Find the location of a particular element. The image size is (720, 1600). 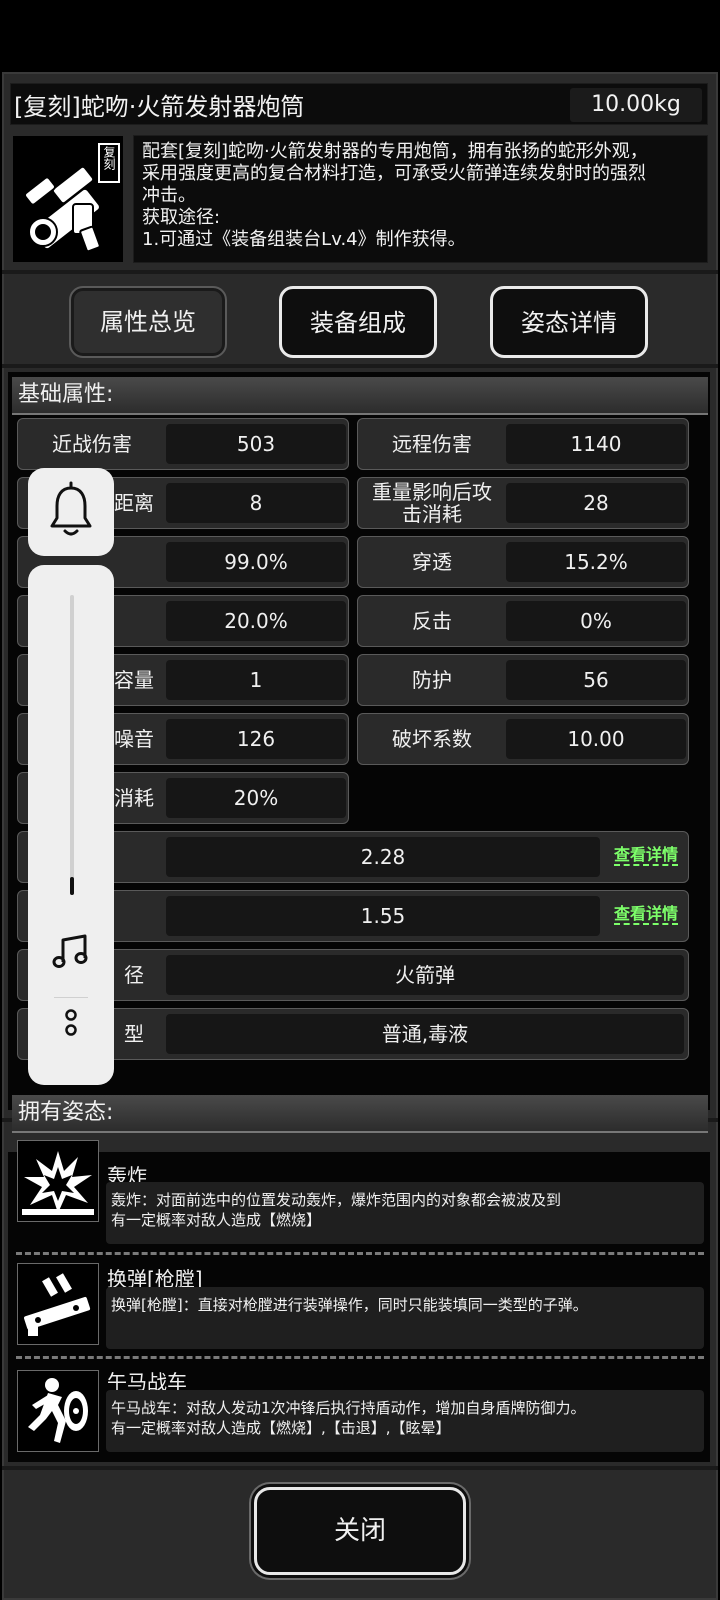

stat-value: 1140 is located at coordinates (596, 444).